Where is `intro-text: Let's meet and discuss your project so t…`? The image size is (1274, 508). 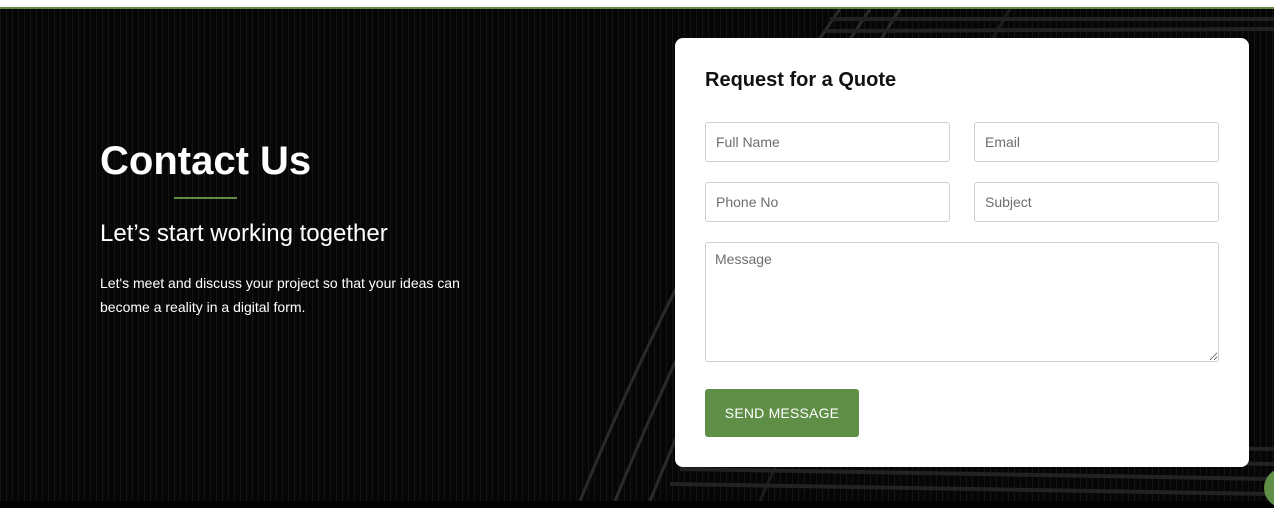
intro-text: Let's meet and discuss your project so t… is located at coordinates (280, 295).